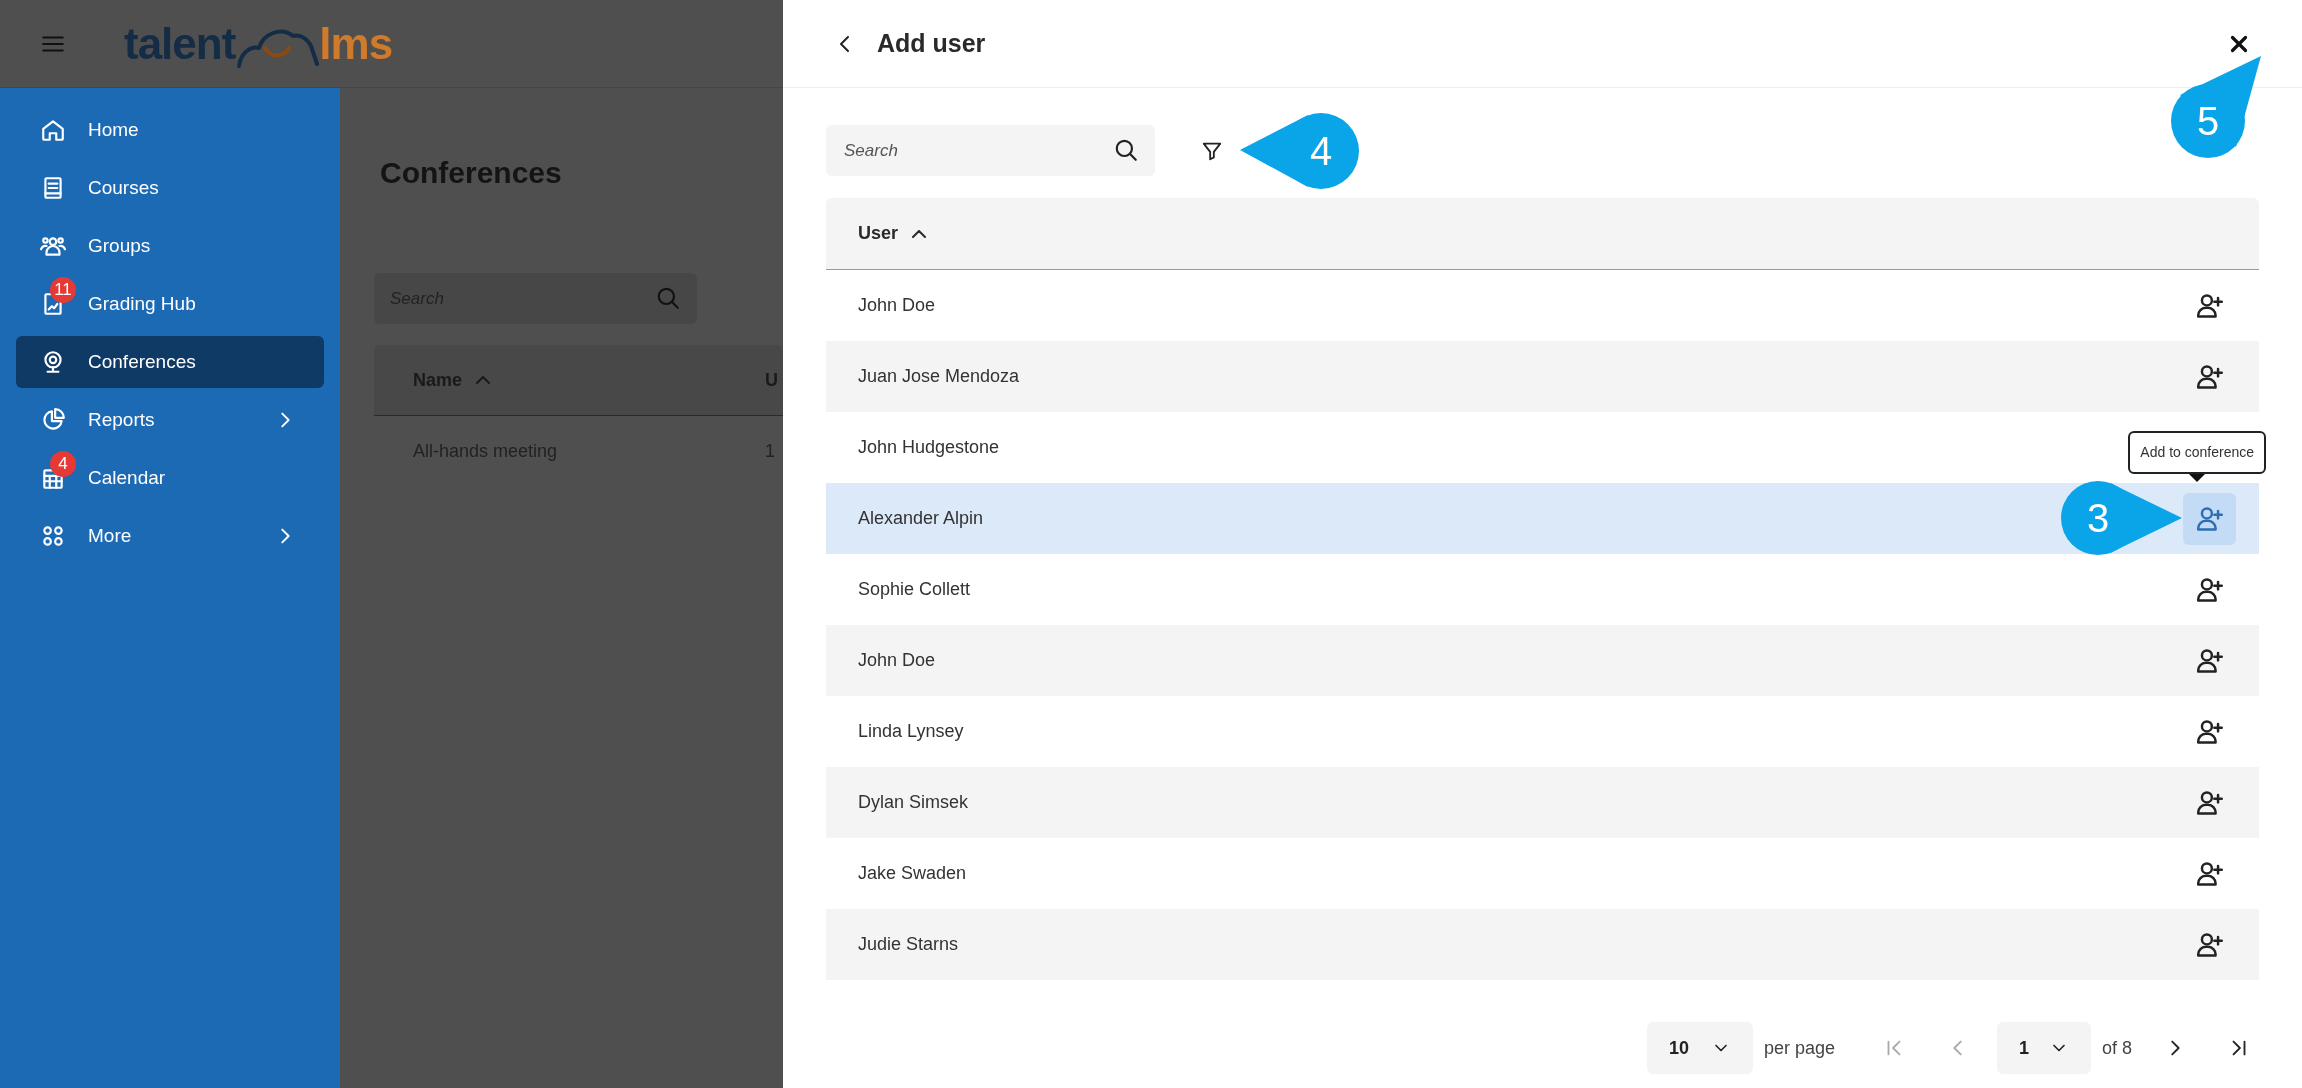 The width and height of the screenshot is (2302, 1088). What do you see at coordinates (911, 731) in the screenshot?
I see `user-name: Linda Lynsey` at bounding box center [911, 731].